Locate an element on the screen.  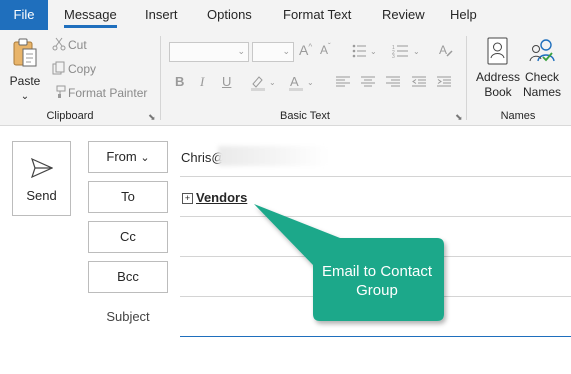
callout-line2: Group is located at coordinates (377, 290).